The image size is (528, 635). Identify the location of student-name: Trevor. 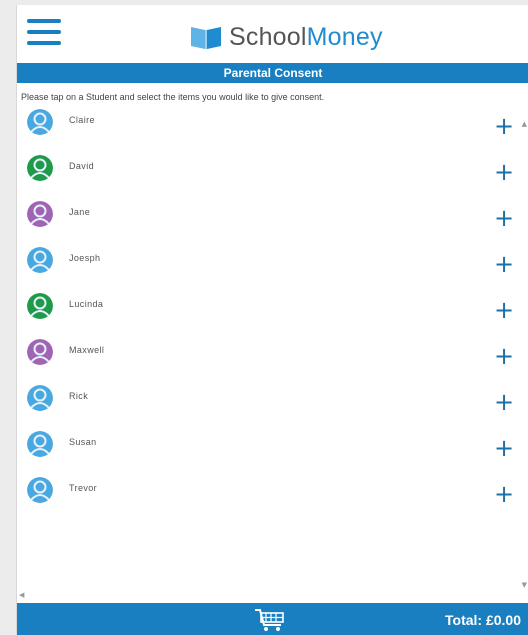
(83, 488).